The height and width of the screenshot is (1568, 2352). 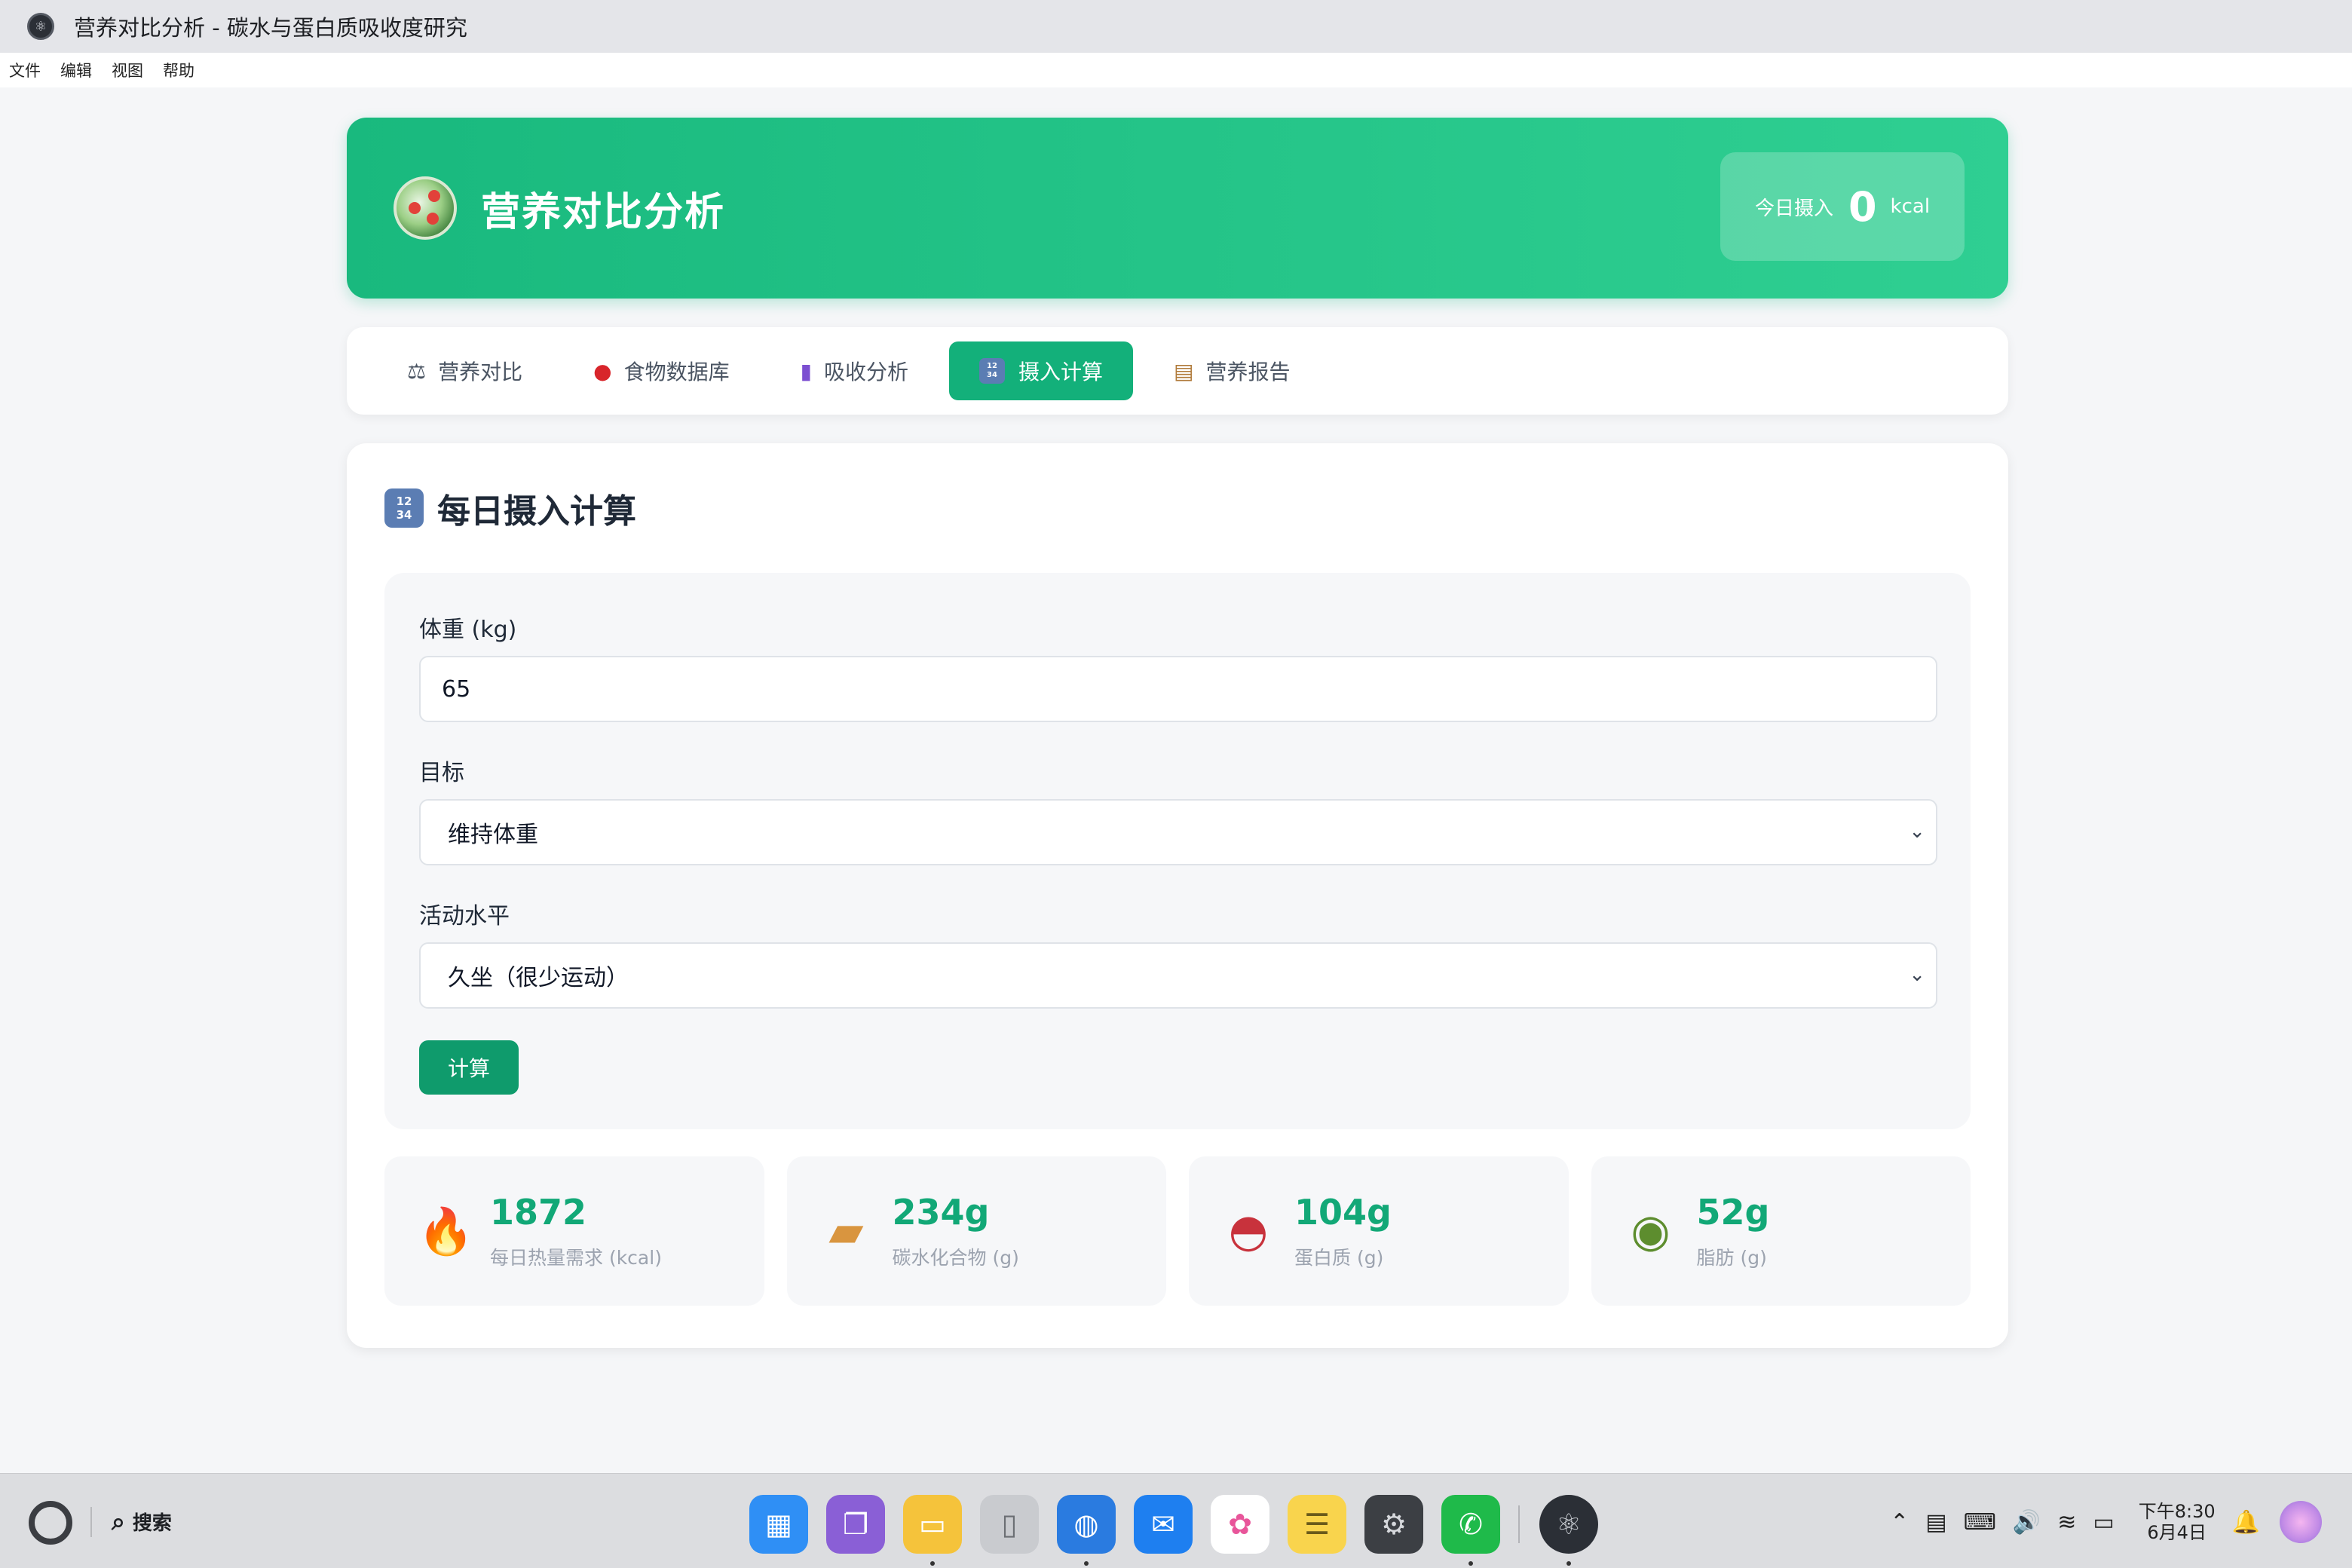 I want to click on volume-icon: 🔊, so click(x=2027, y=1522).